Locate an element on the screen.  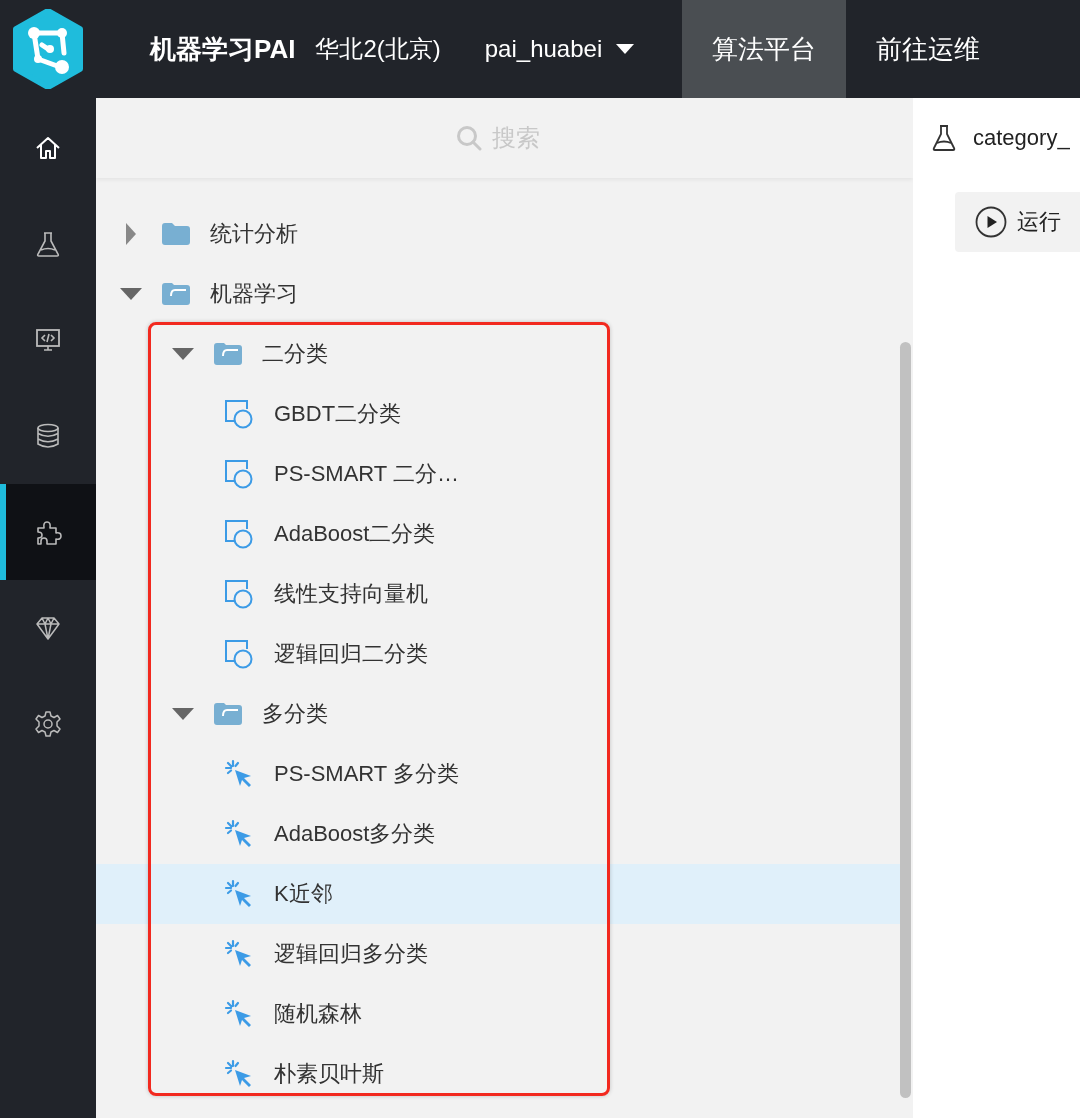
monitor-icon is located at coordinates (48, 340).